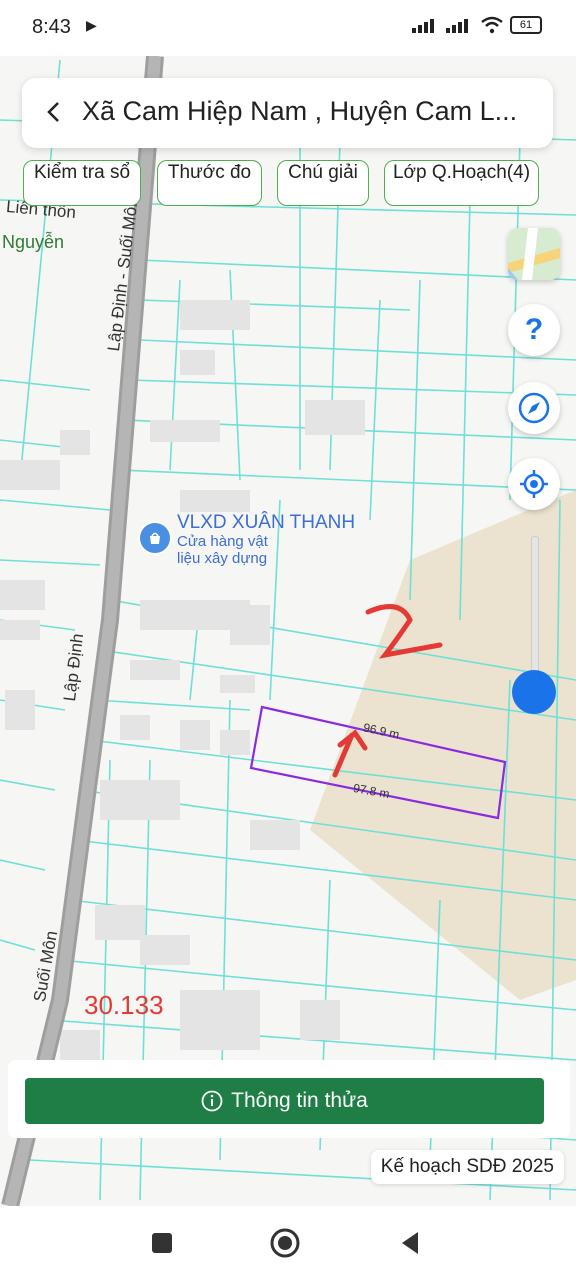 This screenshot has height=1280, width=576. What do you see at coordinates (51, 27) in the screenshot?
I see `status-time: 8:43` at bounding box center [51, 27].